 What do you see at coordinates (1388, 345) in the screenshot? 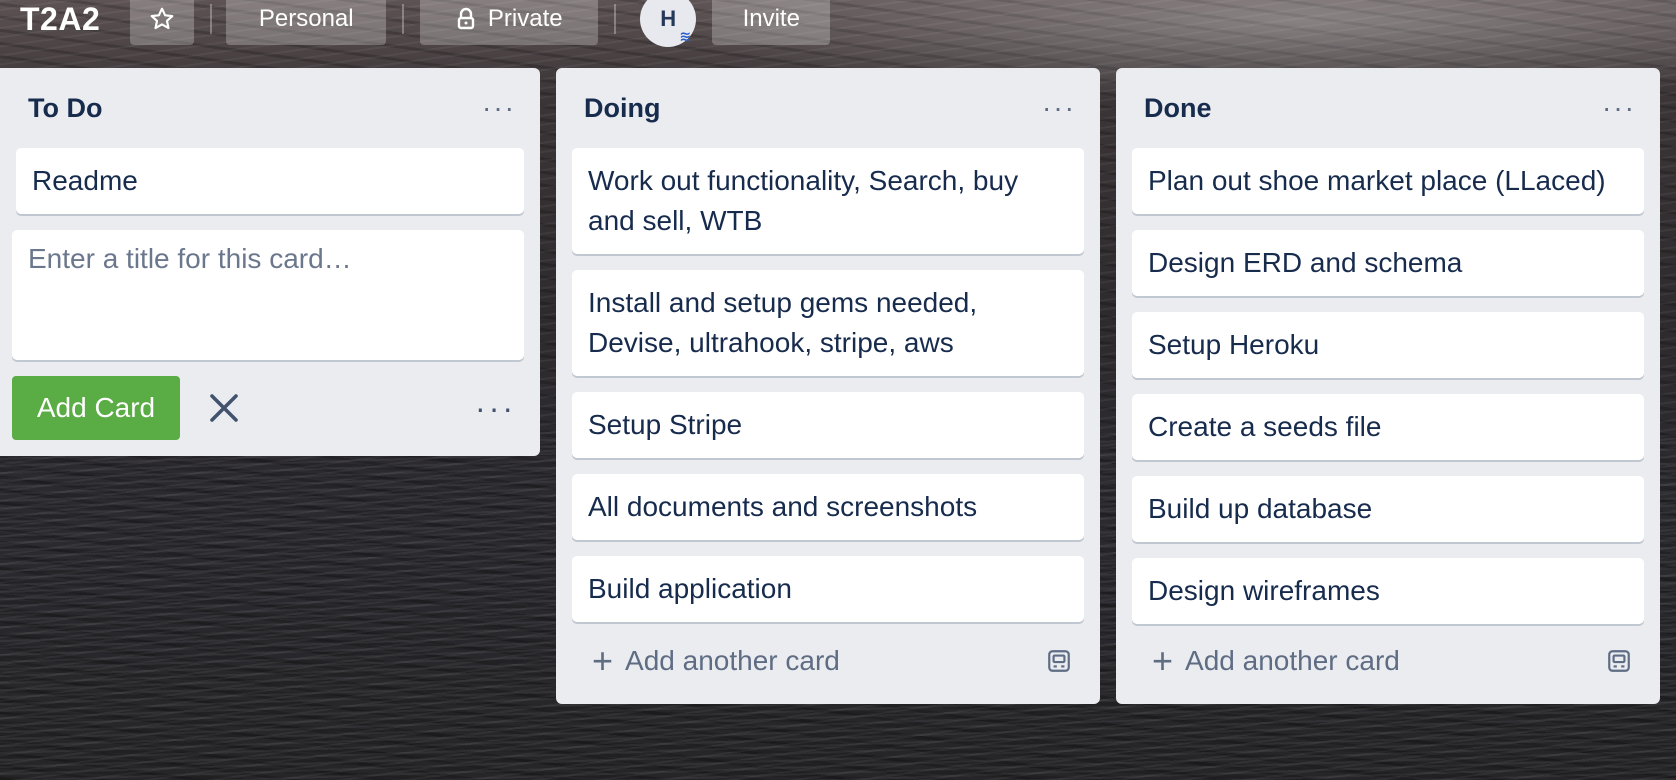
I see `card: Setup Heroku` at bounding box center [1388, 345].